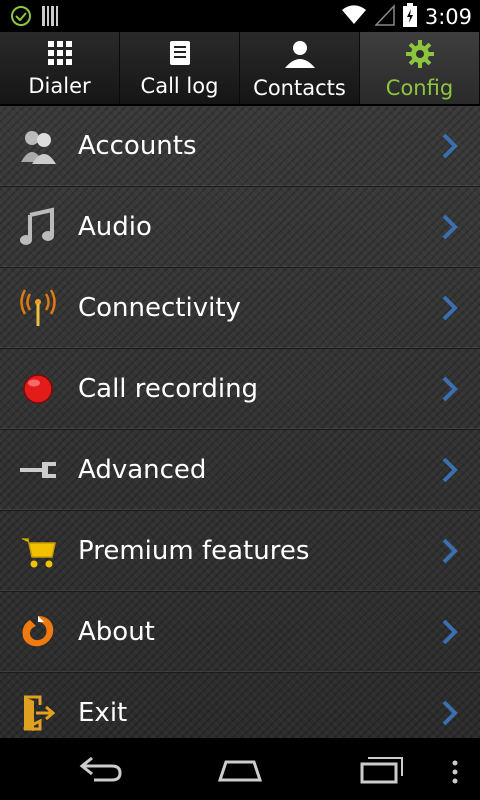 Image resolution: width=480 pixels, height=800 pixels. I want to click on menu-item-call-recording: Call recording, so click(240, 389).